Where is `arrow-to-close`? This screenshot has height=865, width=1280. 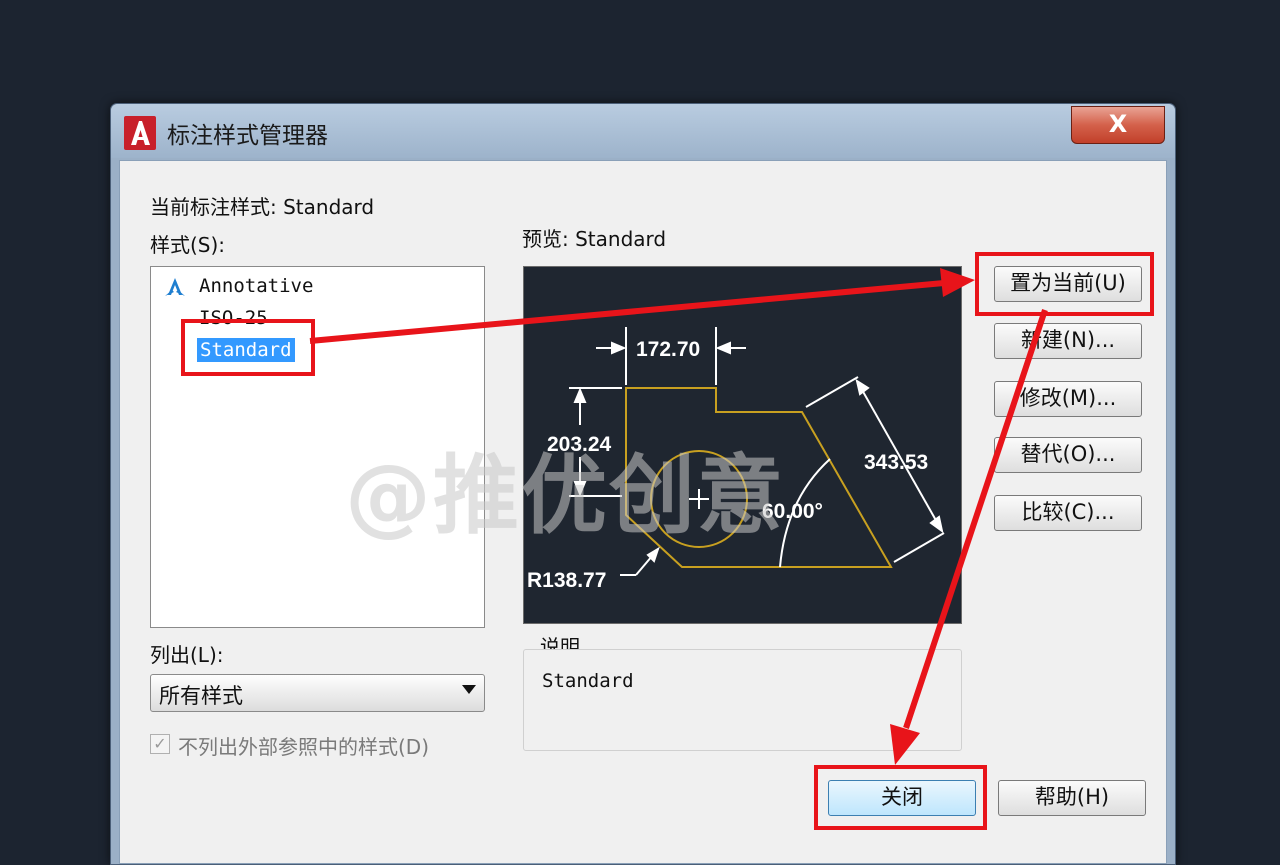
arrow-to-close is located at coordinates (975, 519).